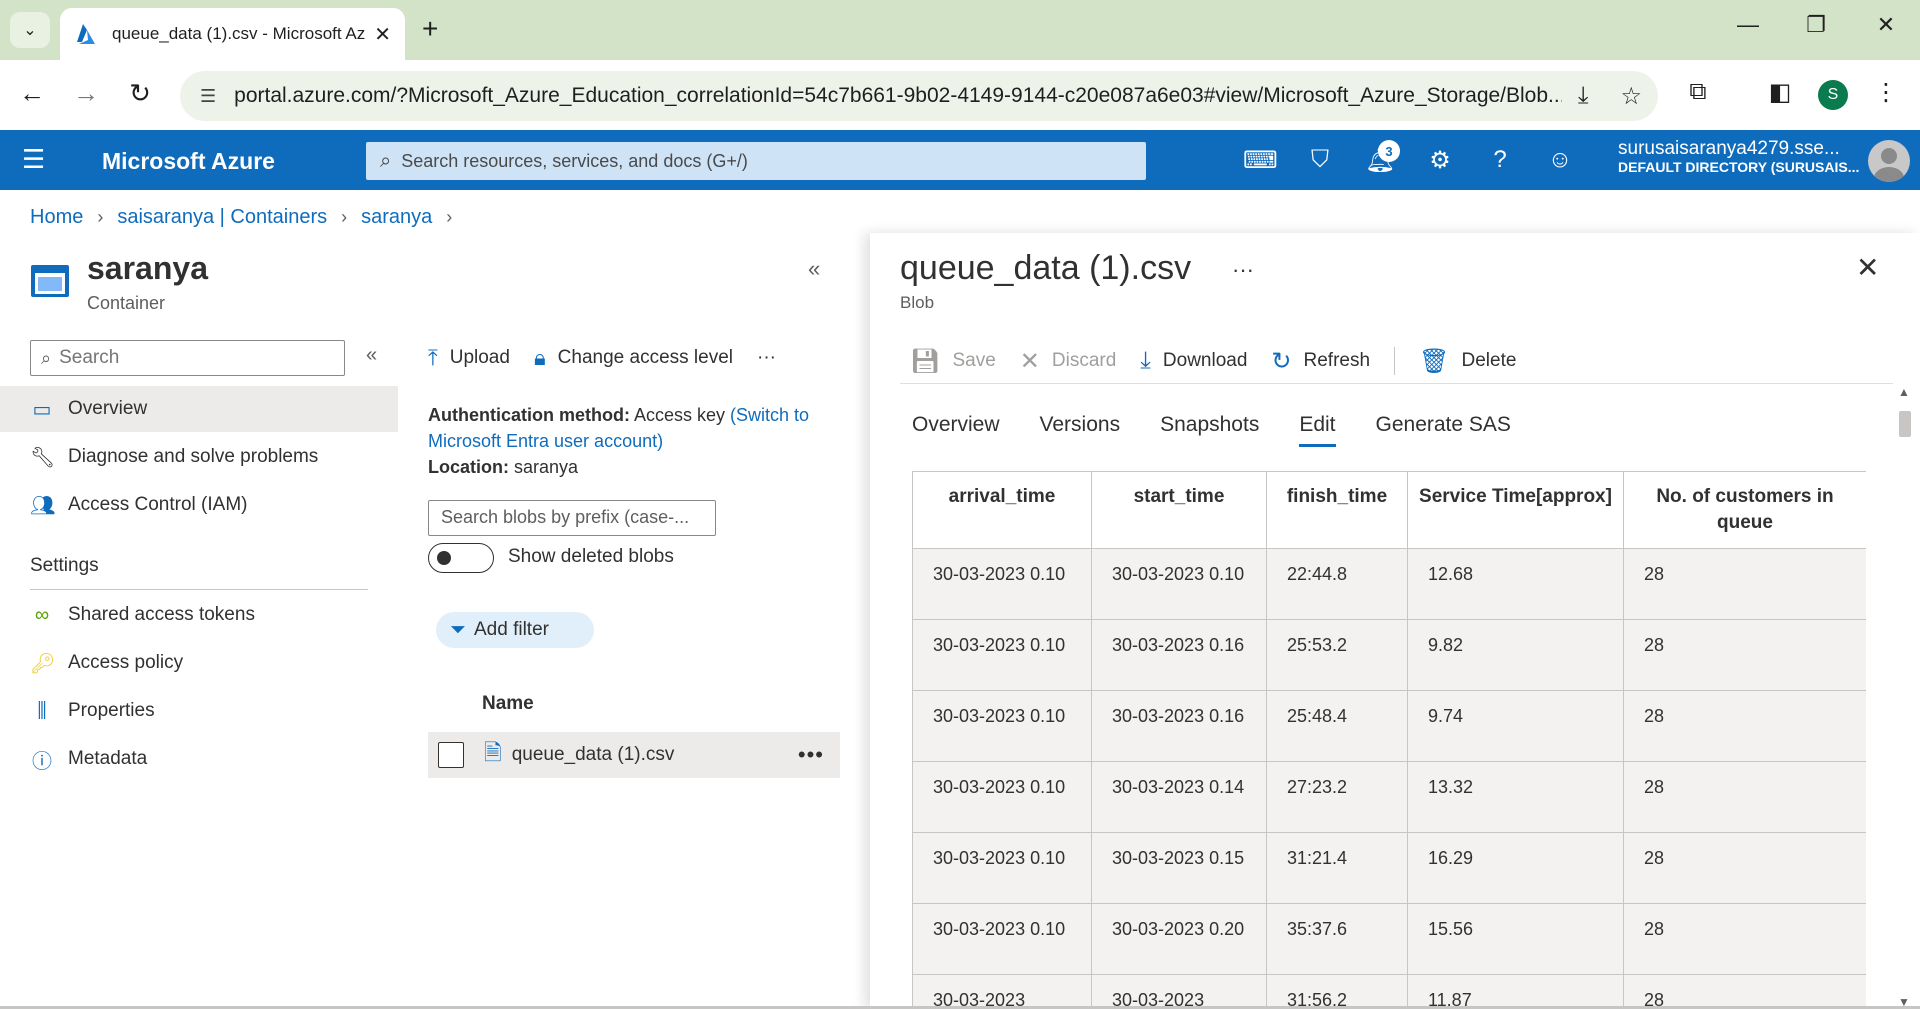  What do you see at coordinates (766, 358) in the screenshot?
I see `more-commands-button: ···` at bounding box center [766, 358].